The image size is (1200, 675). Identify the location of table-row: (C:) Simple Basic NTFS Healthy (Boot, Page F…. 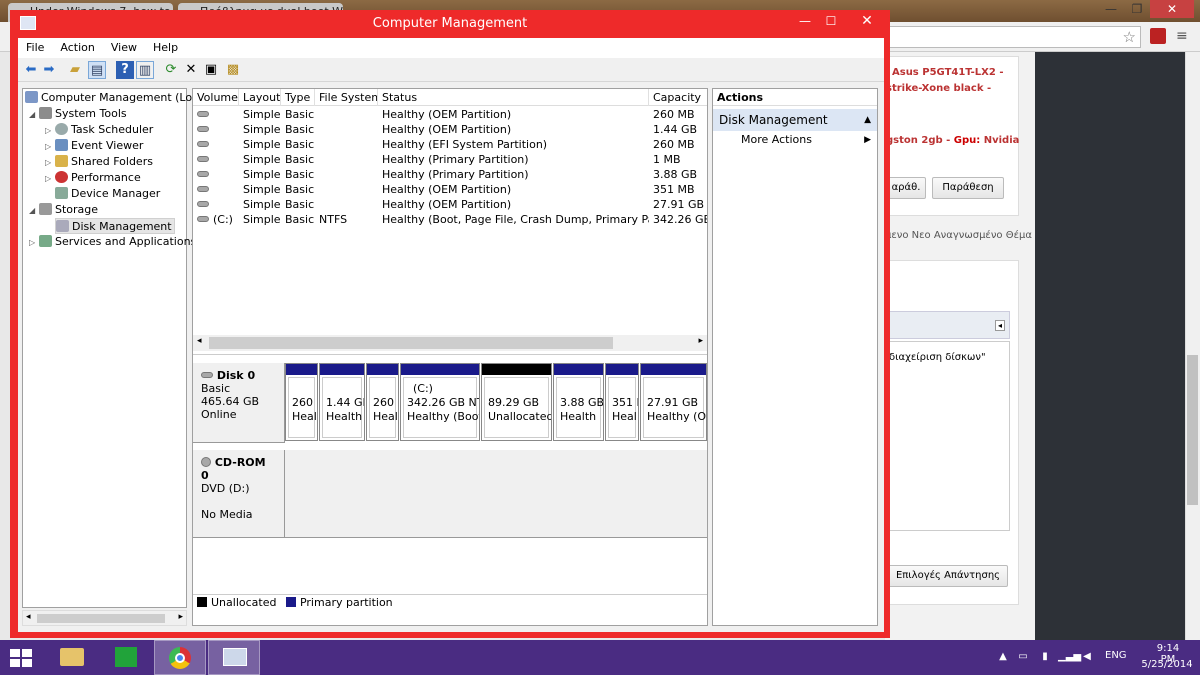
(450, 219).